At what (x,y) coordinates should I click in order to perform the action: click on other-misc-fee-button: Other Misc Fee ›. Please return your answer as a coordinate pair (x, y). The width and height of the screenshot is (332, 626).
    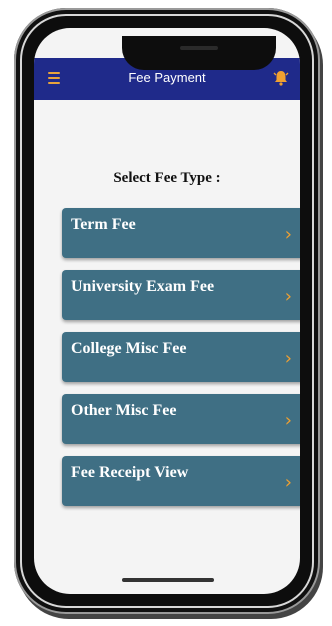
    Looking at the image, I should click on (181, 419).